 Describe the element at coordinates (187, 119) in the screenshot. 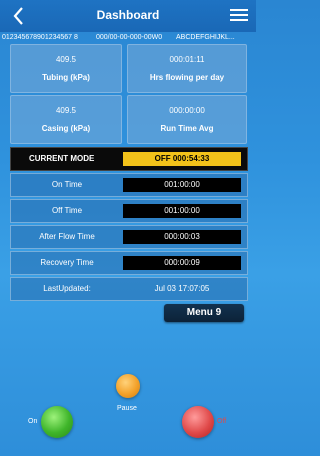

I see `run-time-avg-card: 000:00:00 Run Time Avg` at that location.